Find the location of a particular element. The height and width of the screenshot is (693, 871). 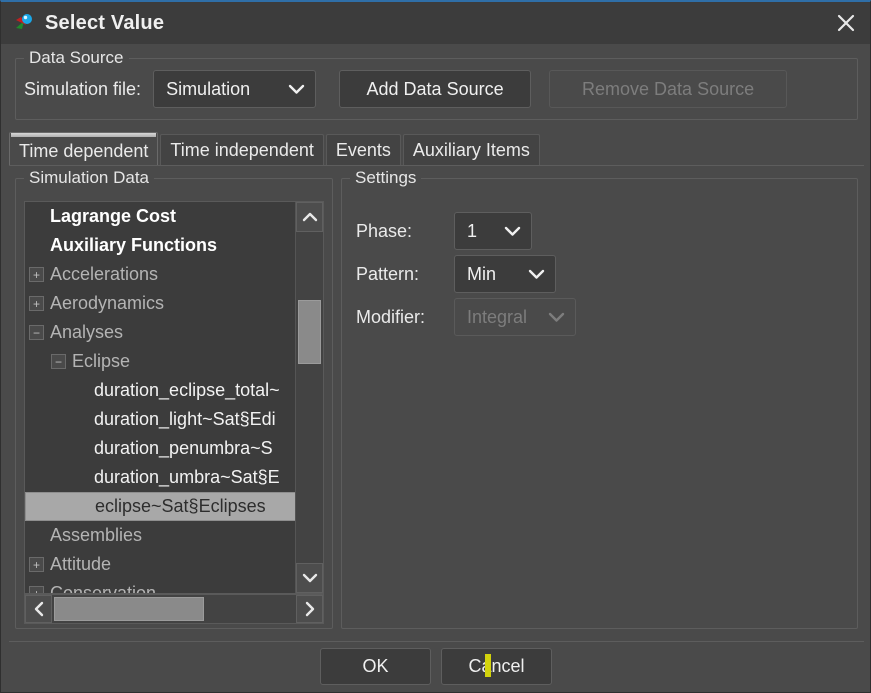

tree-row: + Conservation is located at coordinates (166, 586).